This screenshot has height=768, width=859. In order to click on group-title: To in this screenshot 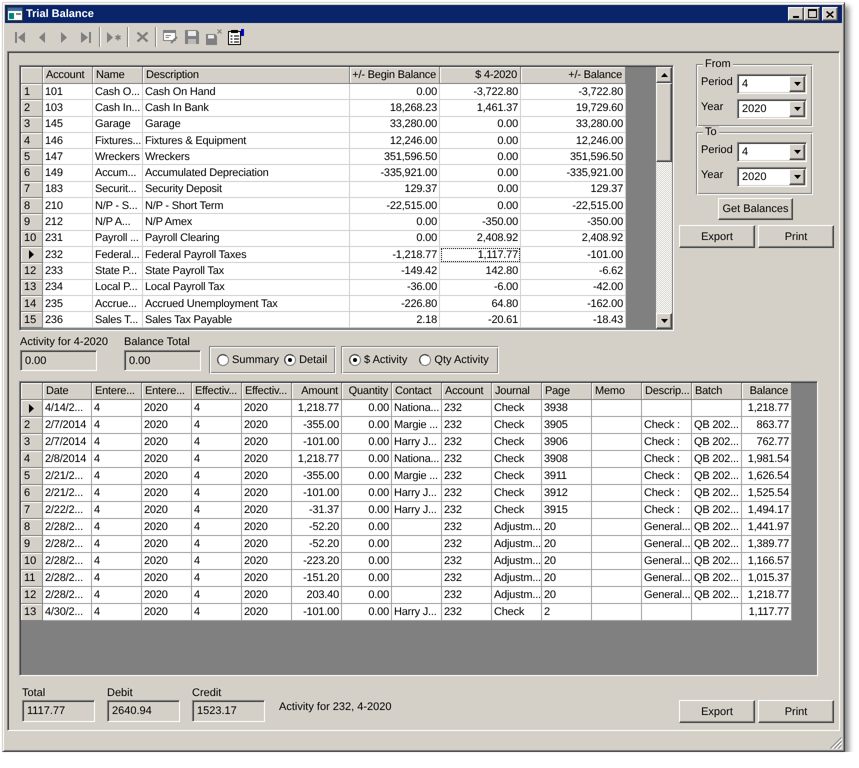, I will do `click(711, 132)`.